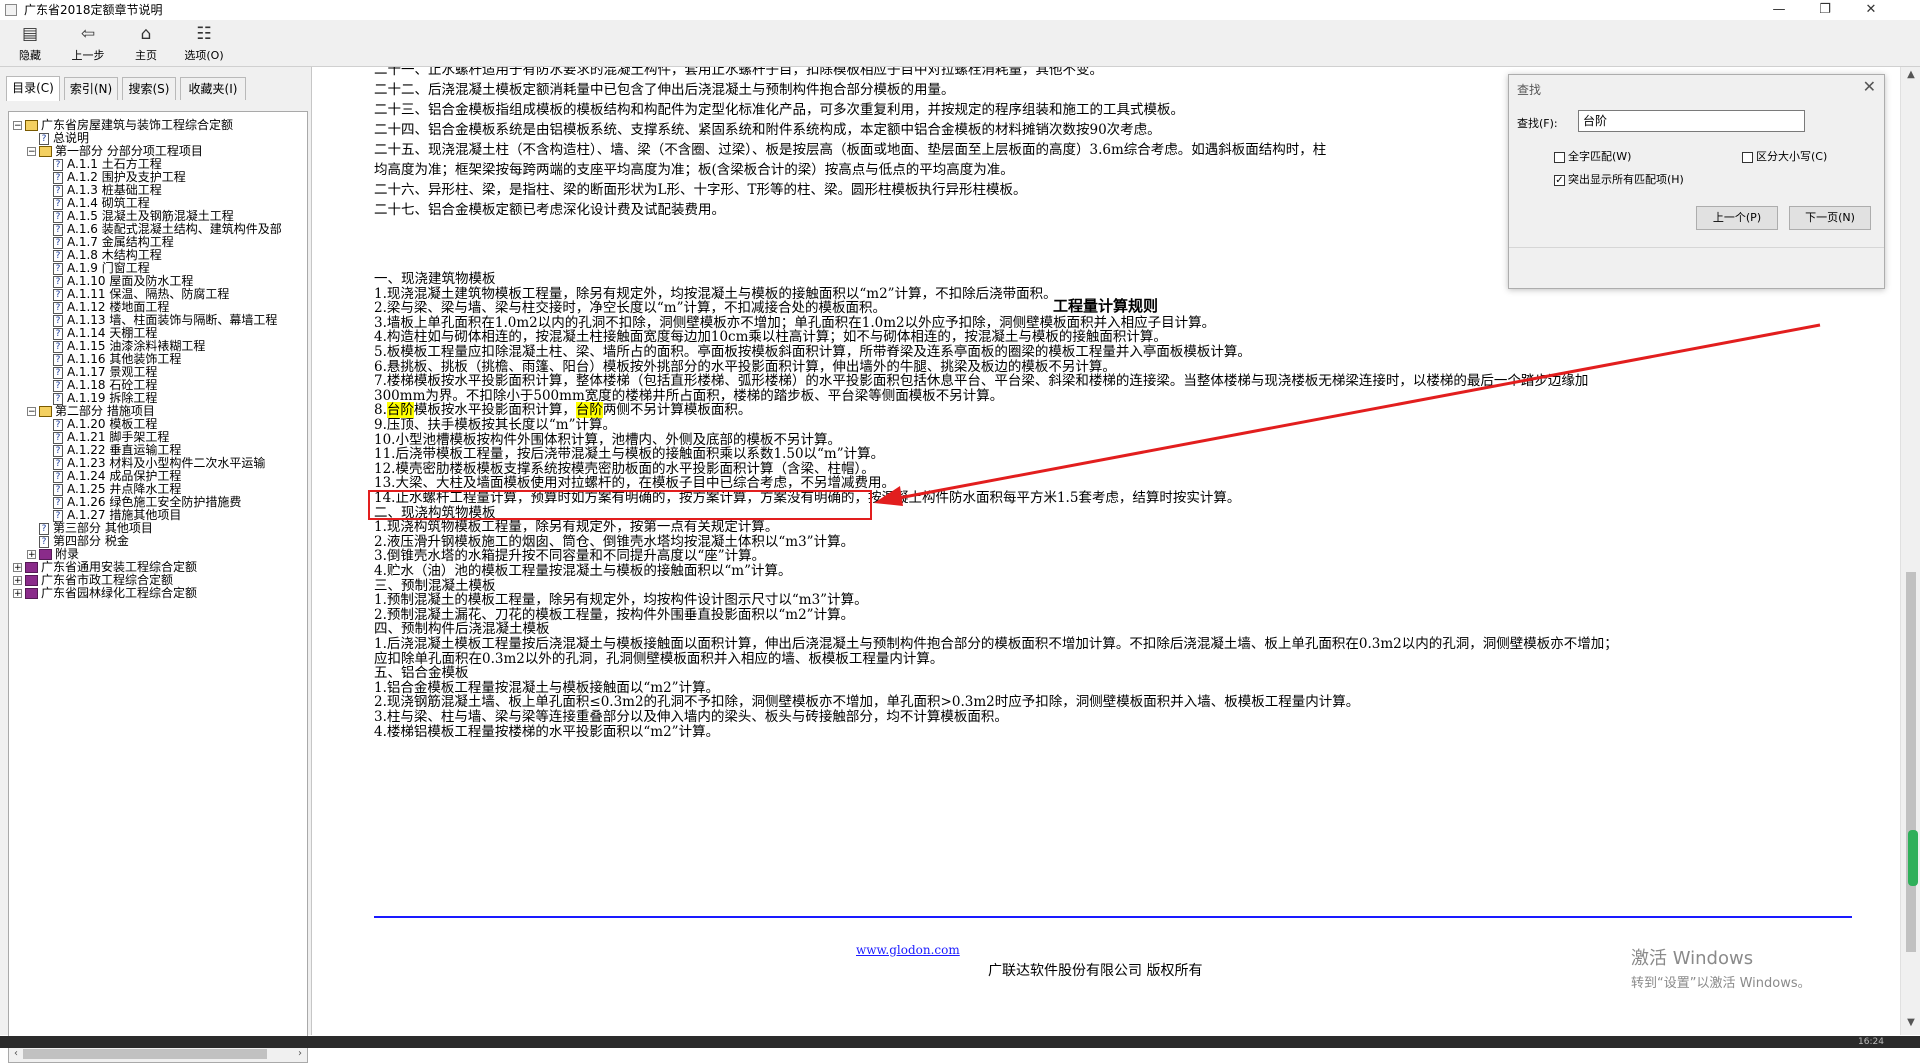 This screenshot has width=1920, height=1063. Describe the element at coordinates (145, 1054) in the screenshot. I see `scroll-thumb` at that location.